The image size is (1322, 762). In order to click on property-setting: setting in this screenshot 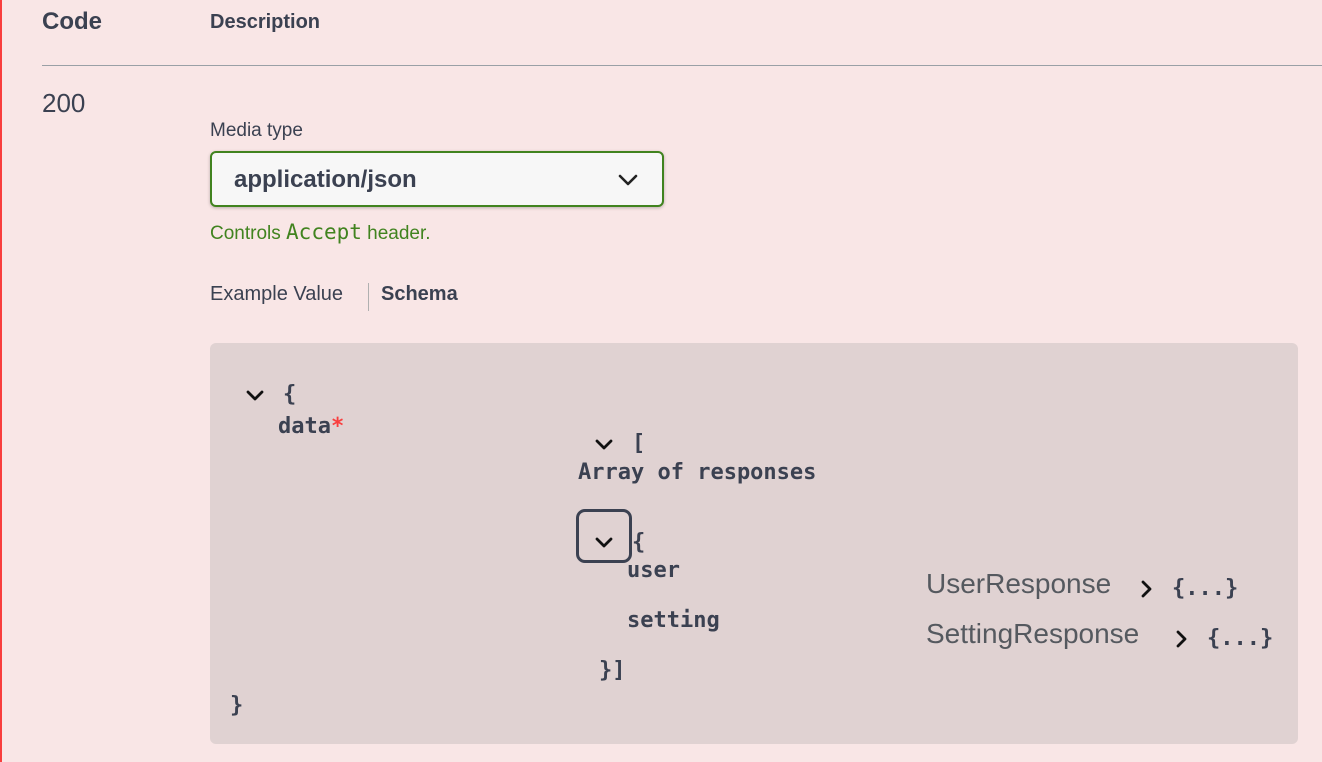, I will do `click(673, 620)`.